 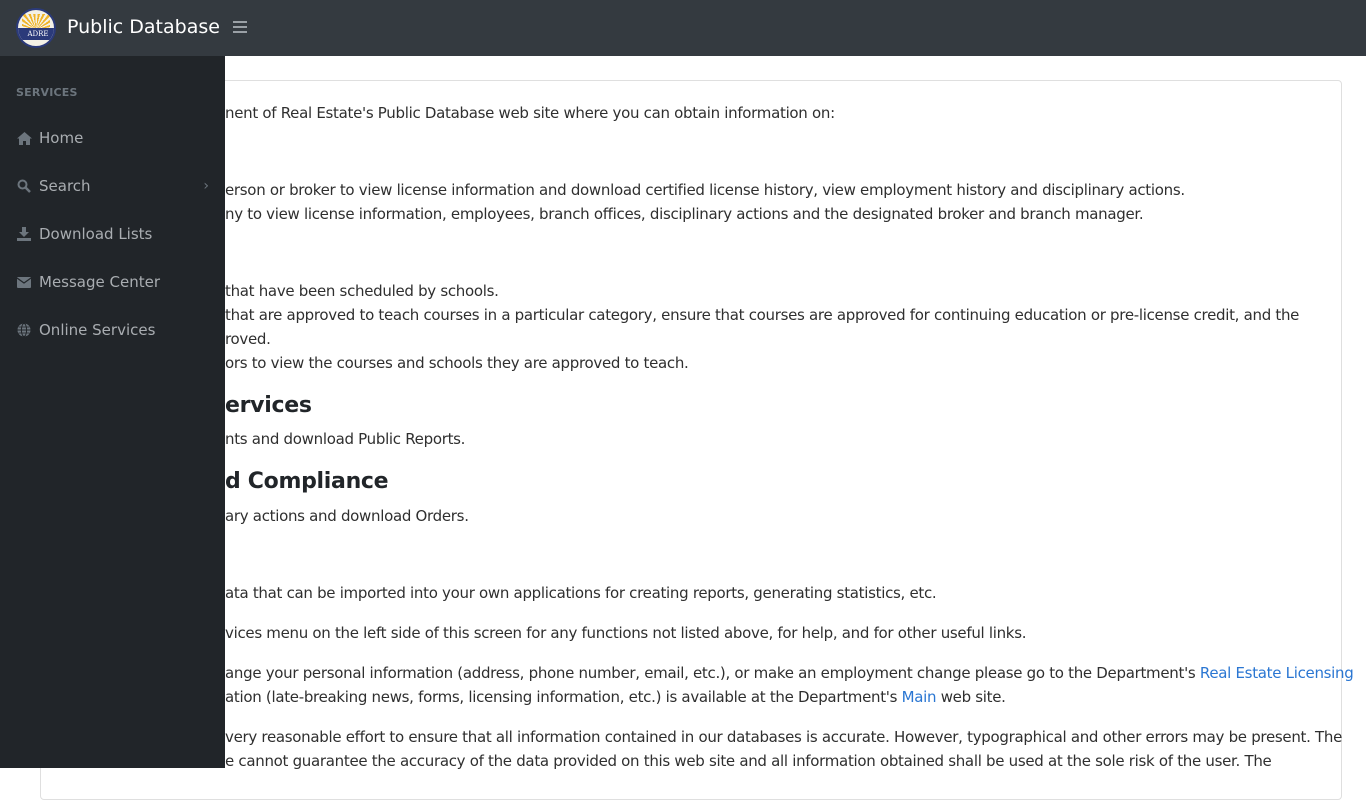 What do you see at coordinates (206, 186) in the screenshot?
I see `chevron-right-icon: ›` at bounding box center [206, 186].